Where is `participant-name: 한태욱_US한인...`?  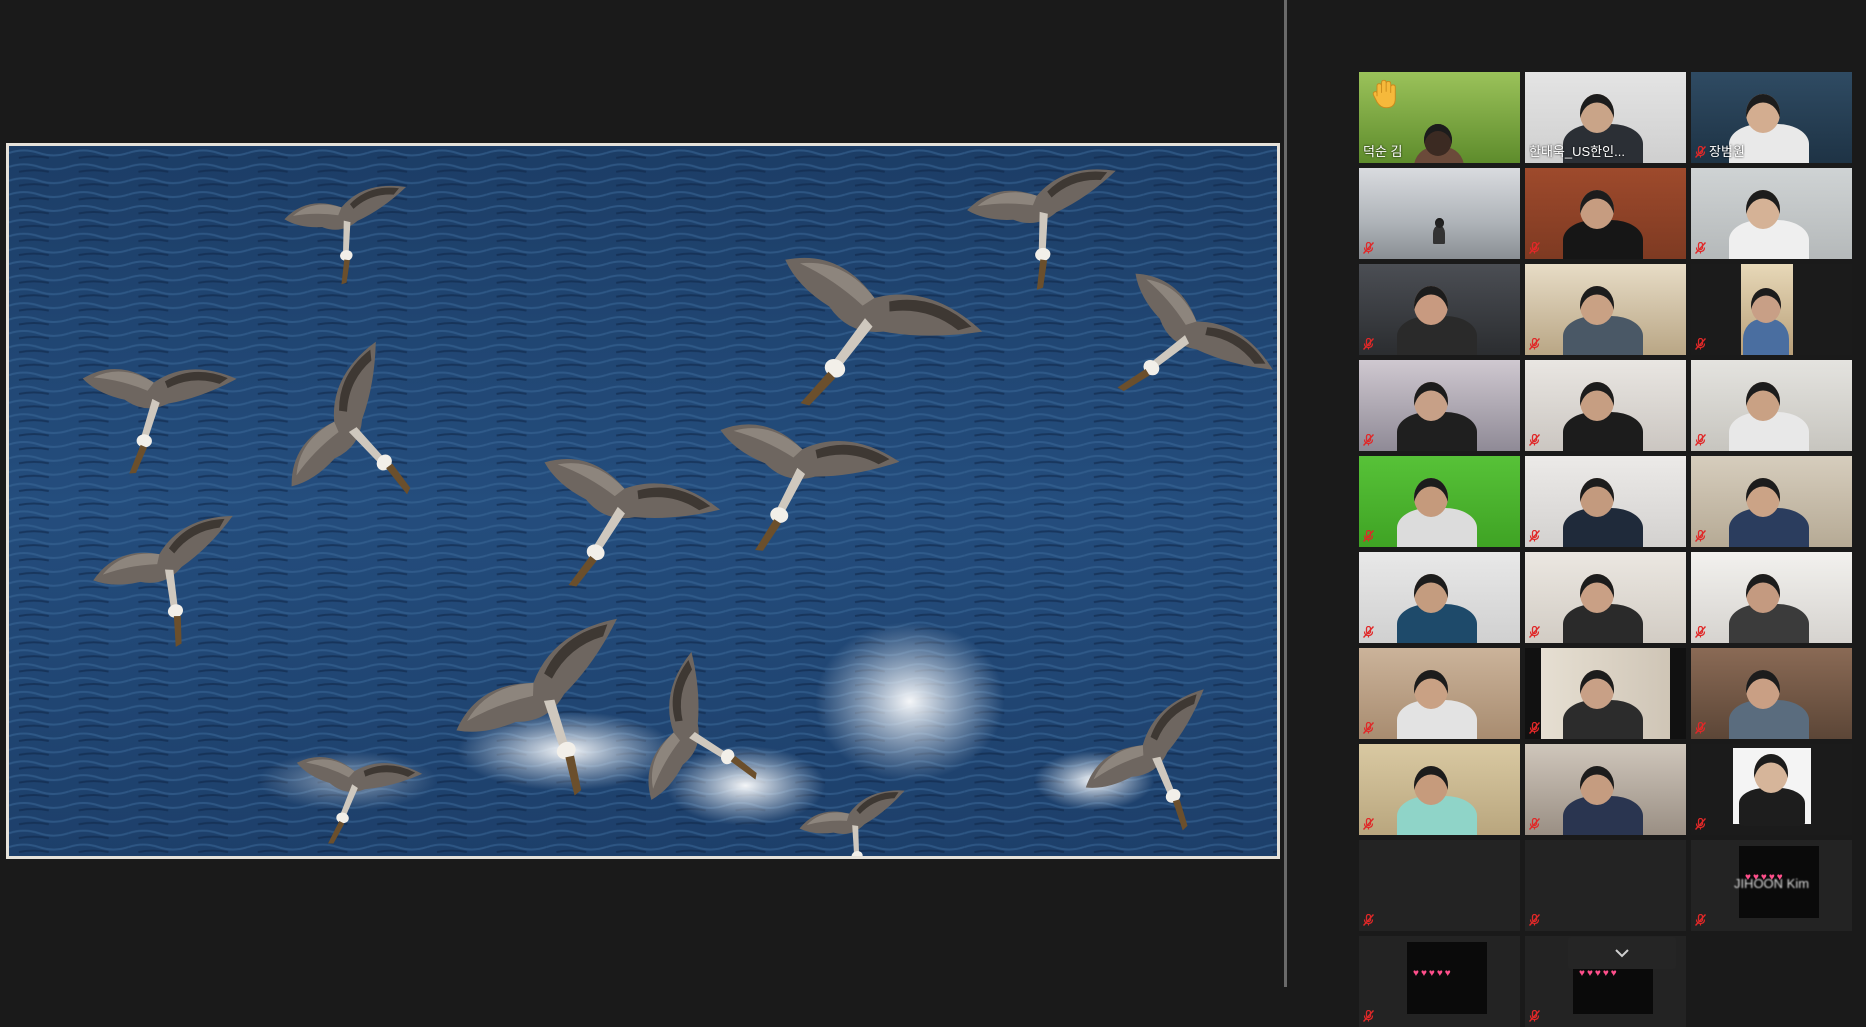 participant-name: 한태욱_US한인... is located at coordinates (1577, 151).